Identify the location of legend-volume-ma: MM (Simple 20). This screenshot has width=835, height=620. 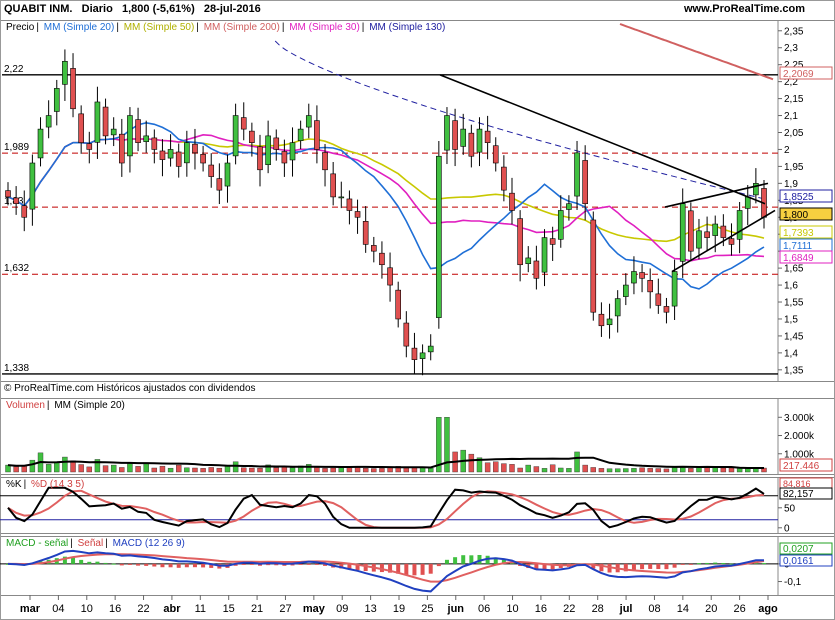
(89, 405).